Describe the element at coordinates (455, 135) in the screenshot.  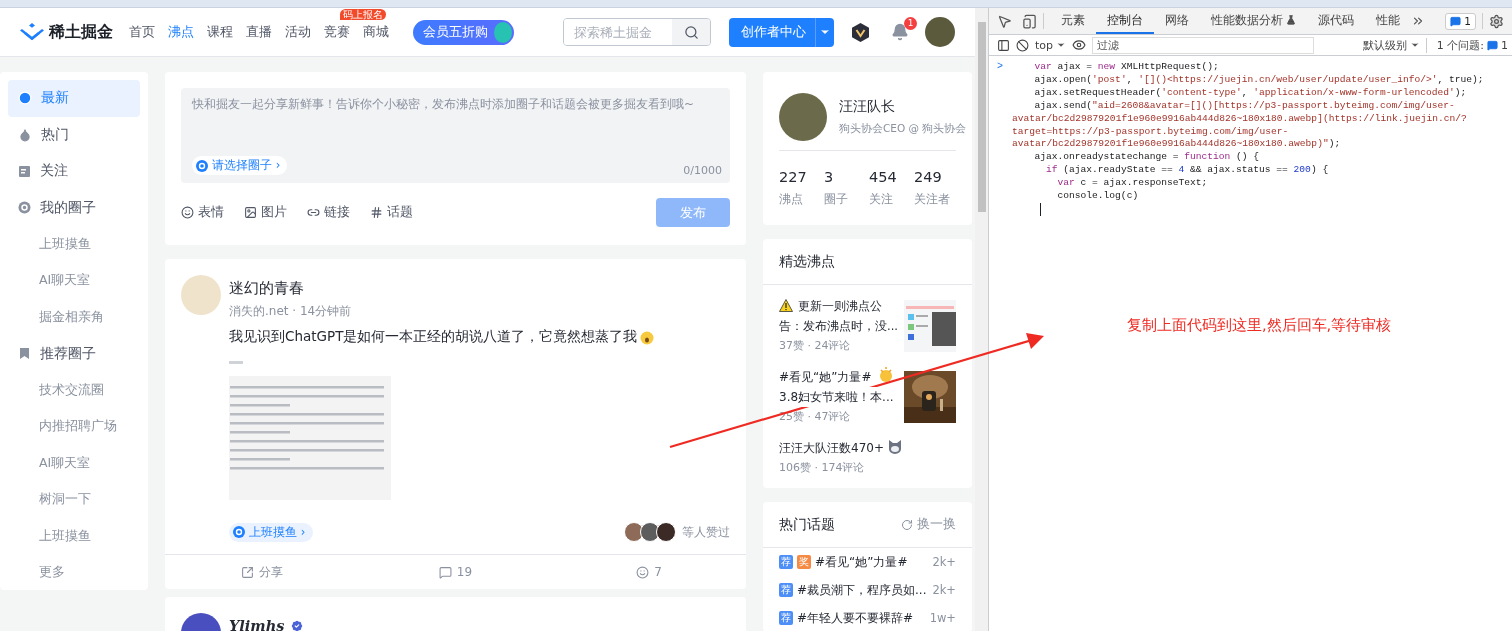
I see `post-input: 快和掘友一起分享新鲜事！告诉你个小秘密，发布沸点时添加圈子和话题会被更多掘友看到哦~ 请选择圈子 › 0/1000` at that location.